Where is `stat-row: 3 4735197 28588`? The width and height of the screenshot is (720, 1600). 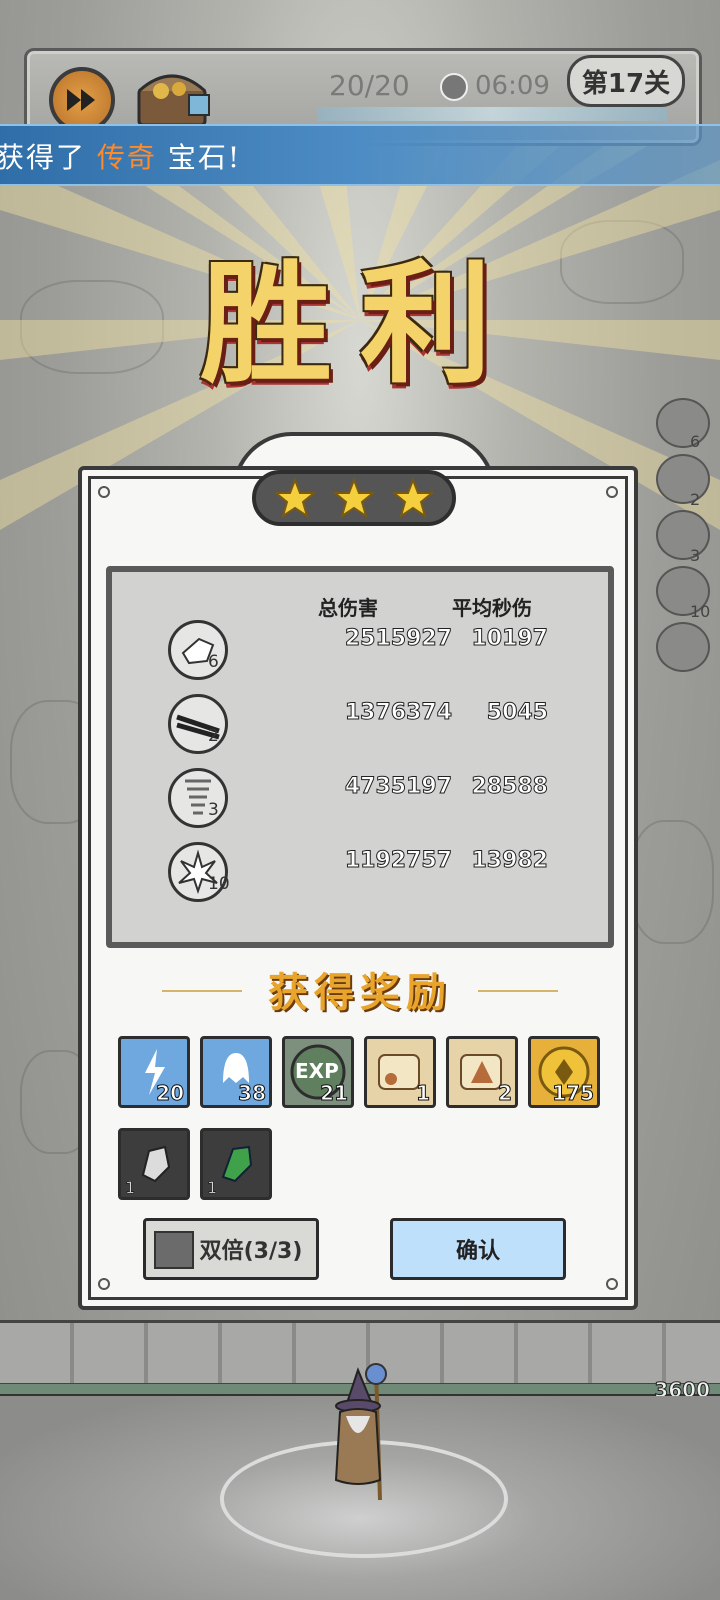 stat-row: 3 4735197 28588 is located at coordinates (360, 799).